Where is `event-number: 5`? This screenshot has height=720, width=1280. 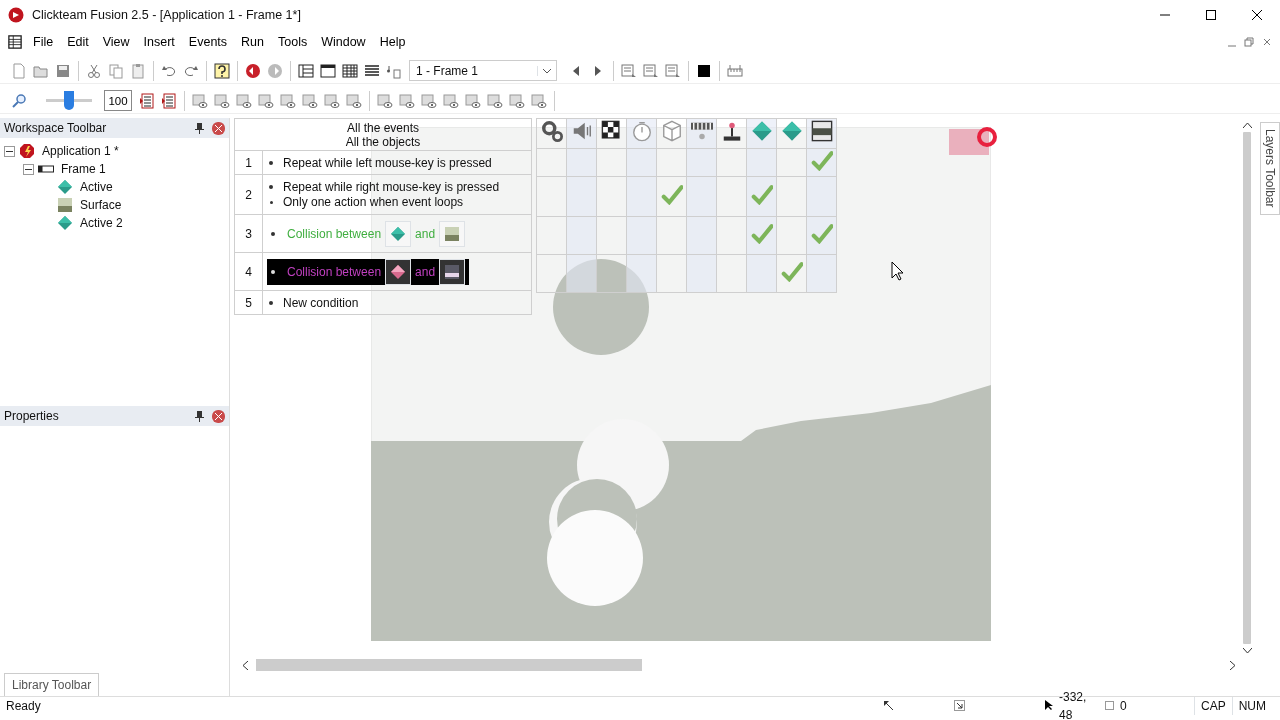 event-number: 5 is located at coordinates (248, 302).